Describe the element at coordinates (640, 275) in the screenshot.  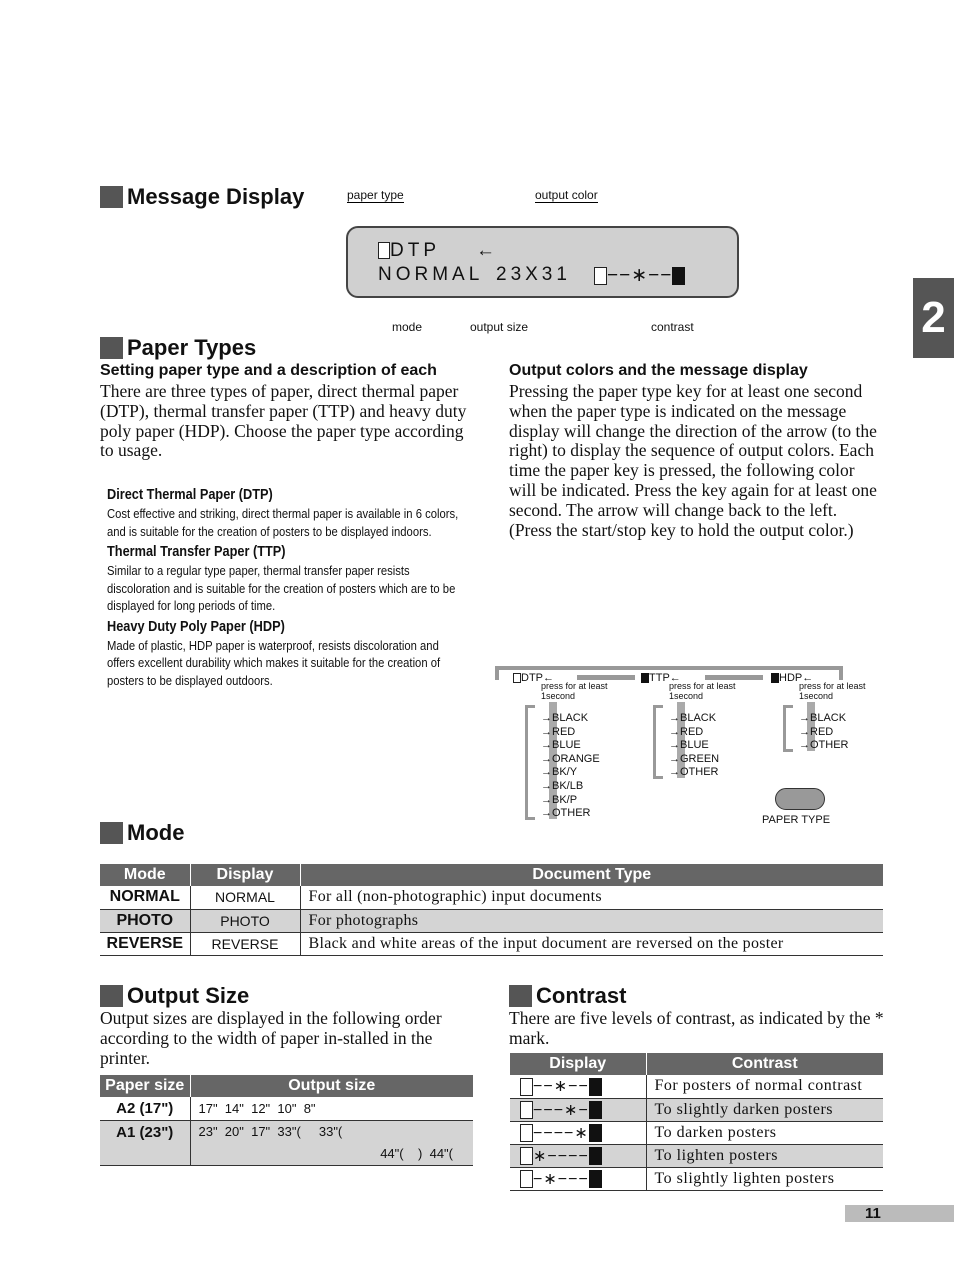
I see `lcd-contrast: −−∗−−` at that location.